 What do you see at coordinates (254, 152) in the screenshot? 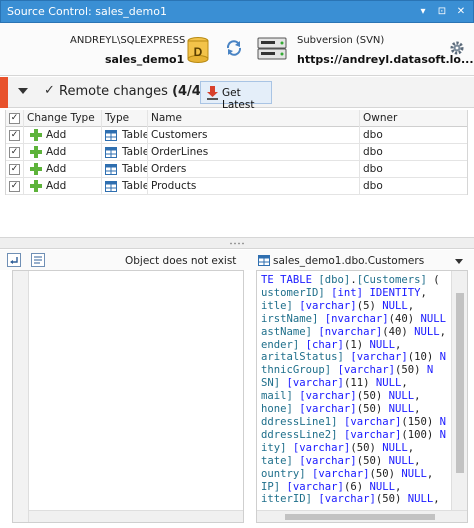
I see `object-name-cell: OrderLines` at bounding box center [254, 152].